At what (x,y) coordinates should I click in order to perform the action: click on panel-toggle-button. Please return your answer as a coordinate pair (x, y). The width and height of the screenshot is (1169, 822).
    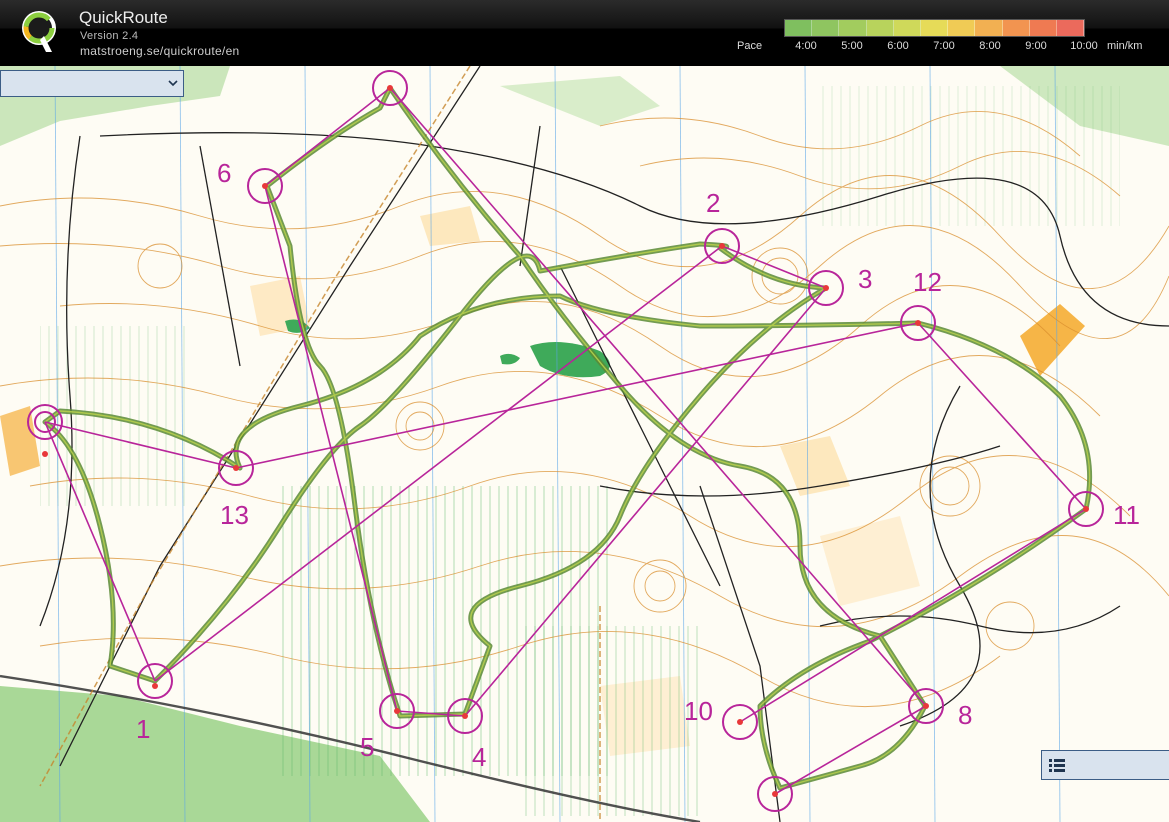
    Looking at the image, I should click on (1105, 765).